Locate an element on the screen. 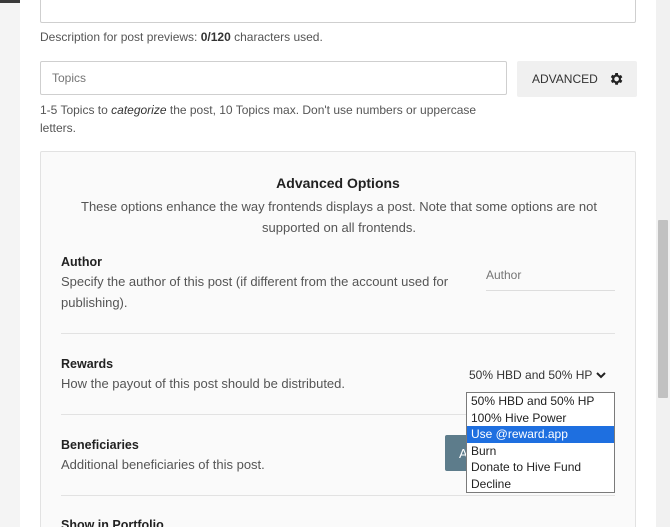  portfolio-label: Show in Portfolio is located at coordinates (112, 522).